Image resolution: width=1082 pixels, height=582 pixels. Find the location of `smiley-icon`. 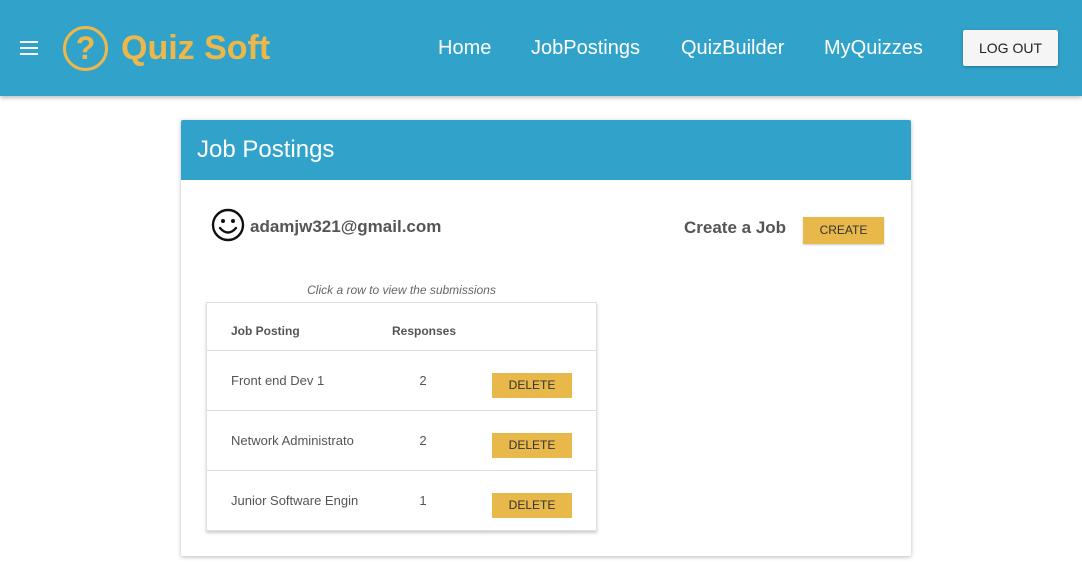

smiley-icon is located at coordinates (228, 225).